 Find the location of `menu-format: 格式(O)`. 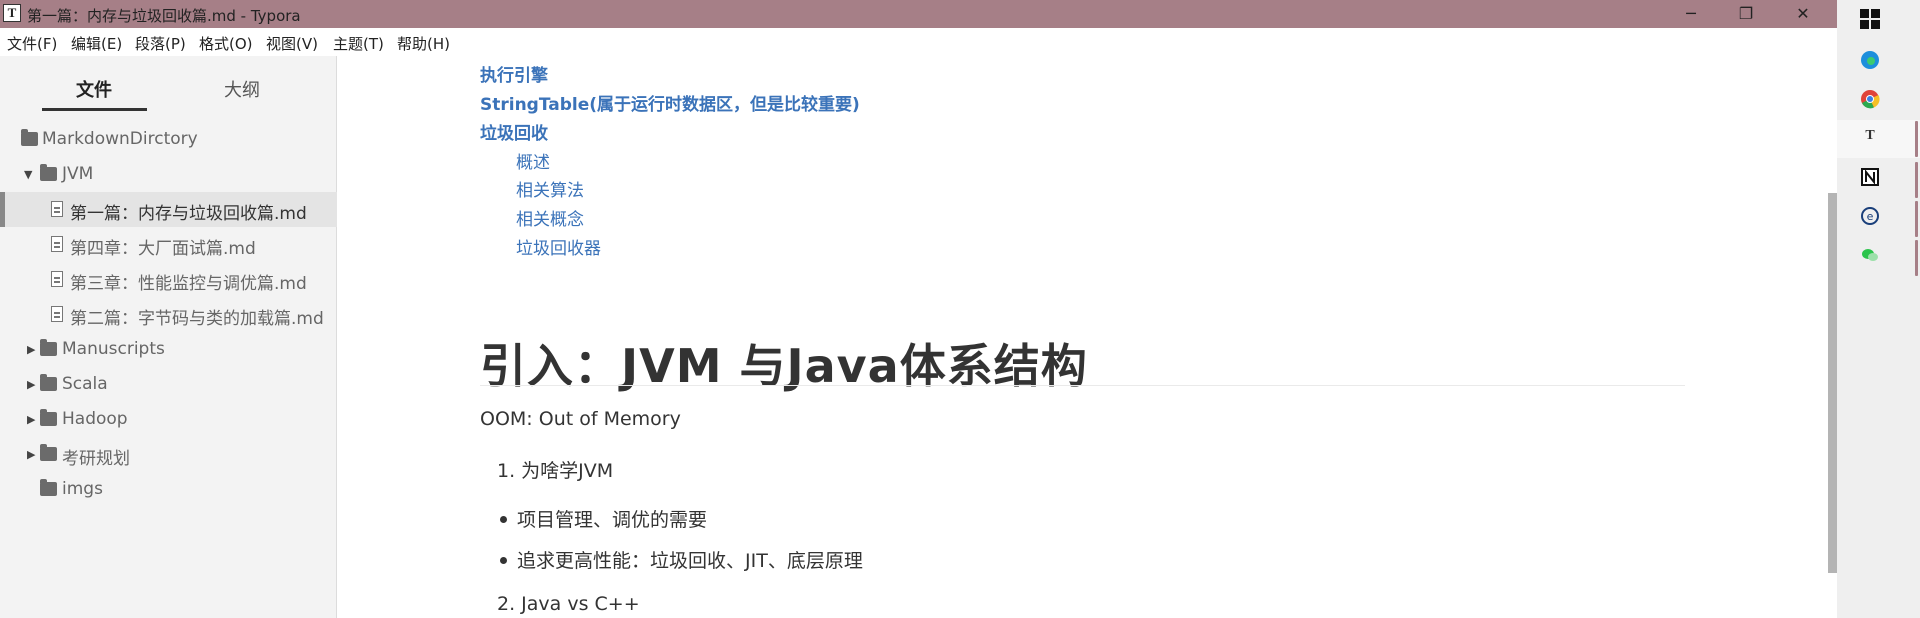

menu-format: 格式(O) is located at coordinates (226, 43).